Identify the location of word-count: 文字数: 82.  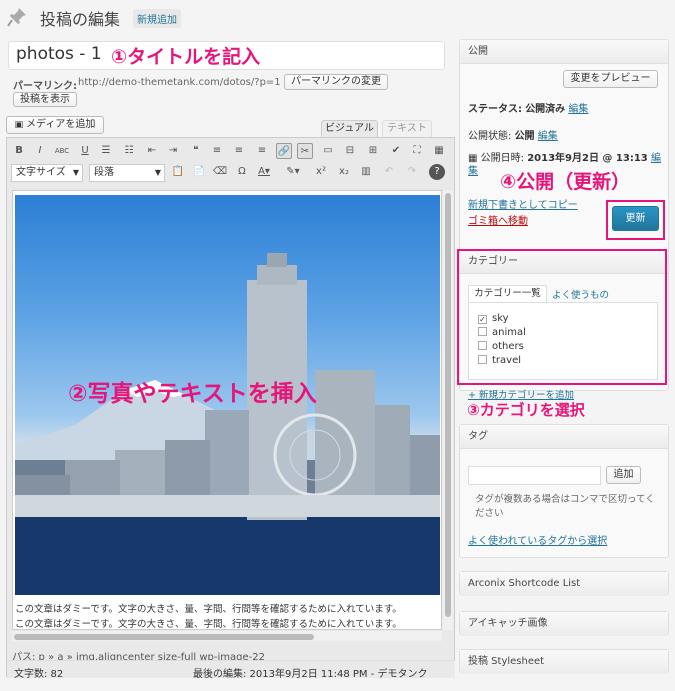
(39, 674).